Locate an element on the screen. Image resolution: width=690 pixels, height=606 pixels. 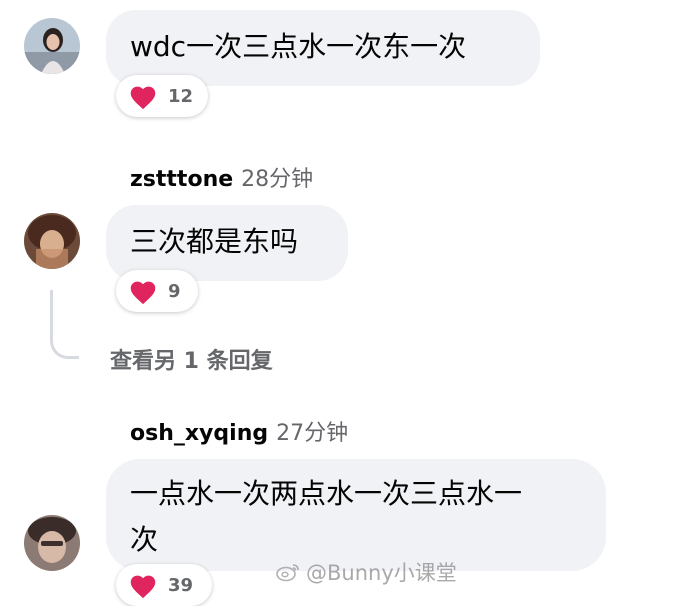
reaction-count: 9 is located at coordinates (174, 291).